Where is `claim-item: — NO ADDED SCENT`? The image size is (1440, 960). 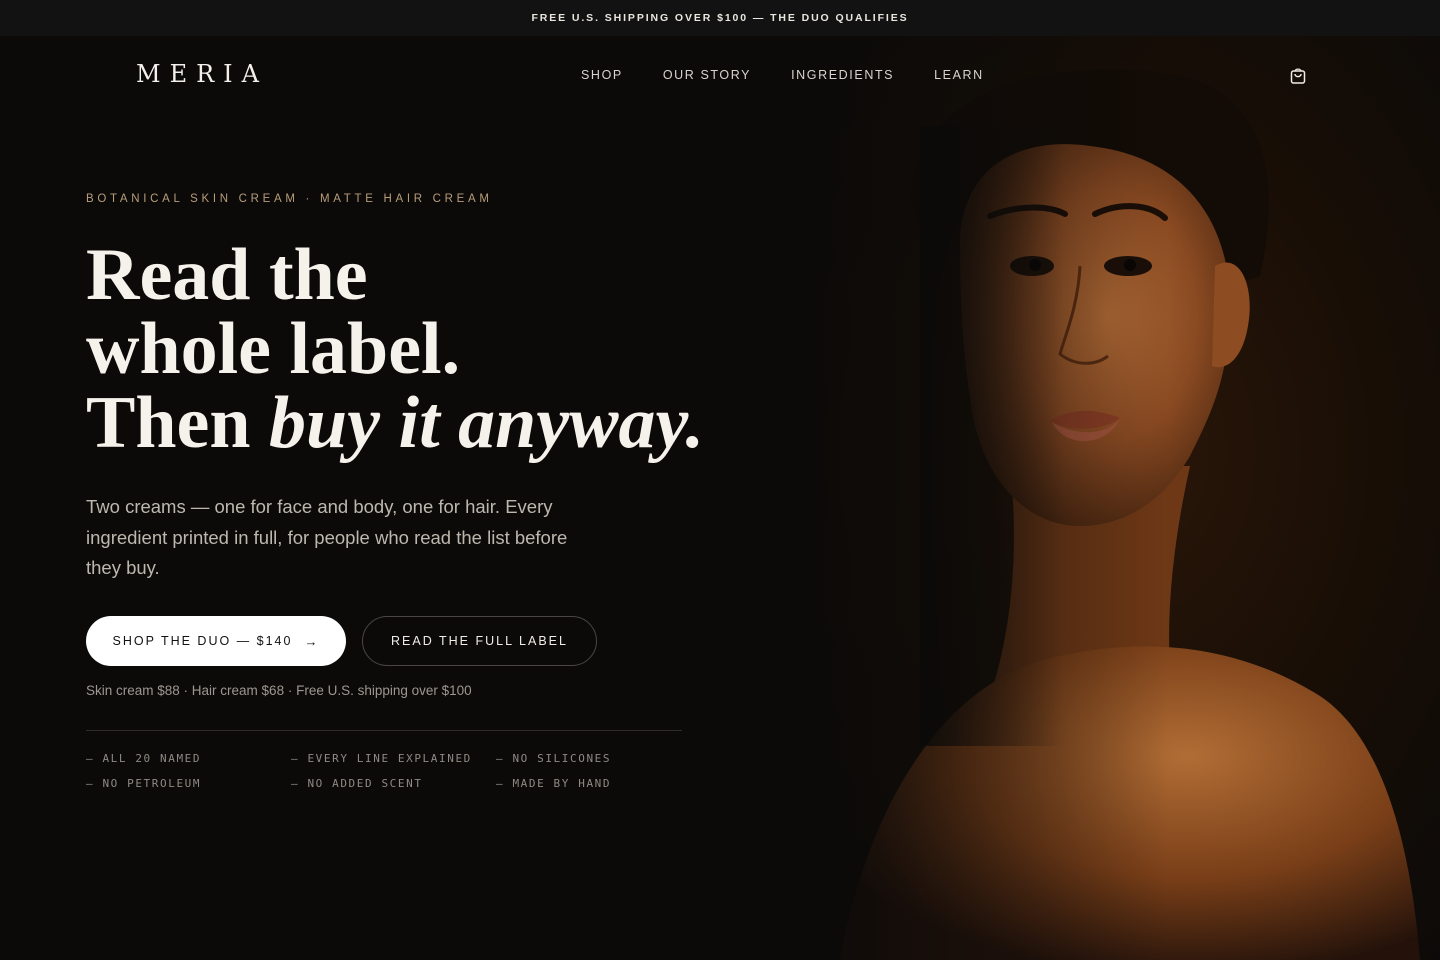 claim-item: — NO ADDED SCENT is located at coordinates (357, 783).